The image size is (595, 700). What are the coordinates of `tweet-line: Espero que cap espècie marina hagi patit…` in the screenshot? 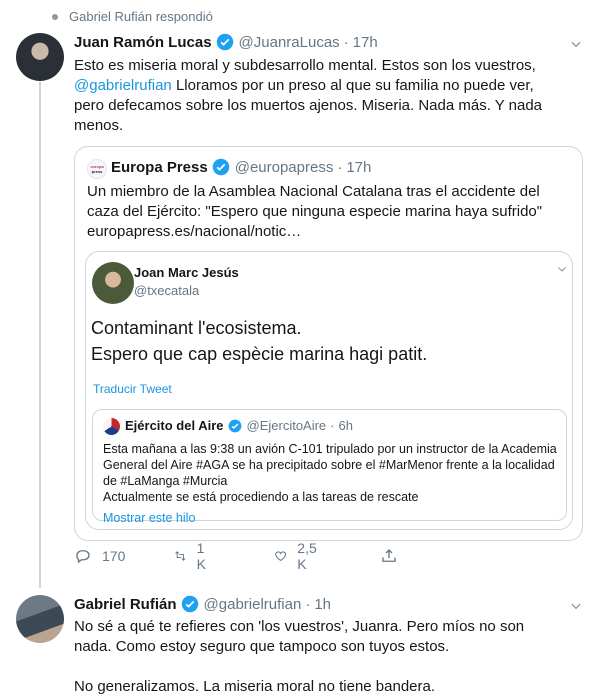 It's located at (259, 354).